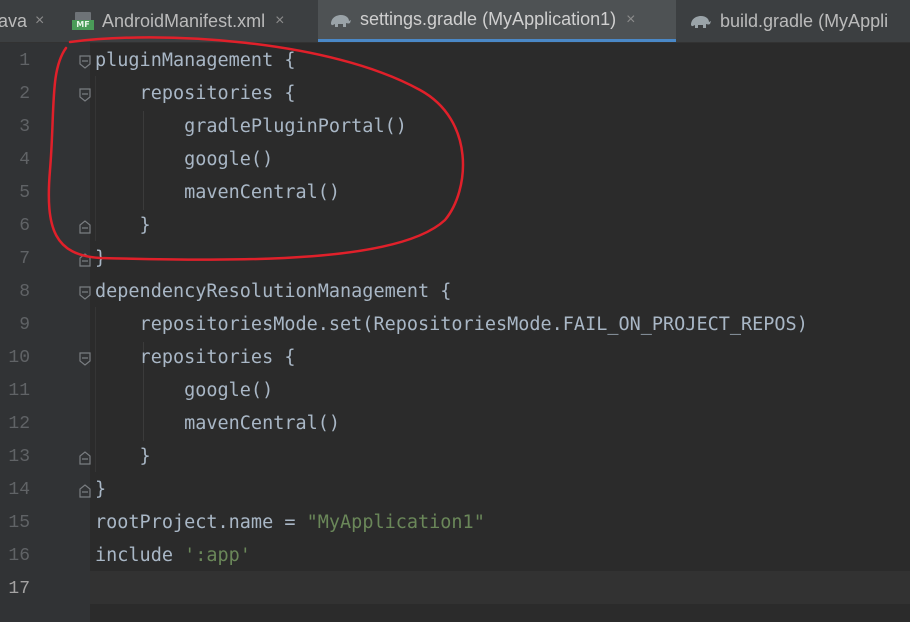 Image resolution: width=910 pixels, height=622 pixels. What do you see at coordinates (19, 490) in the screenshot?
I see `line-number: 14` at bounding box center [19, 490].